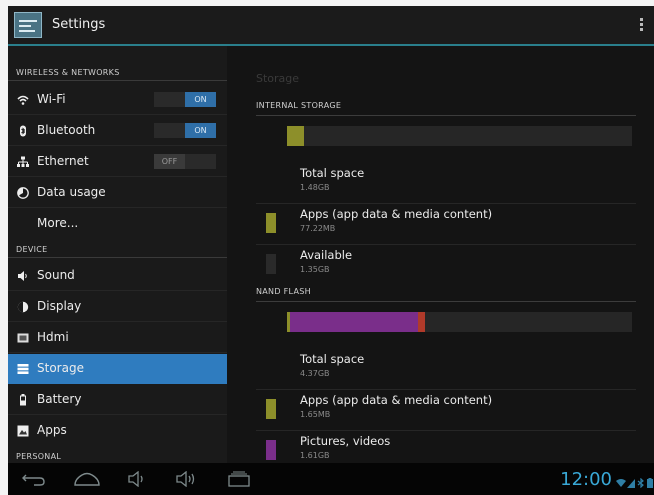  What do you see at coordinates (23, 369) in the screenshot?
I see `storage-icon` at bounding box center [23, 369].